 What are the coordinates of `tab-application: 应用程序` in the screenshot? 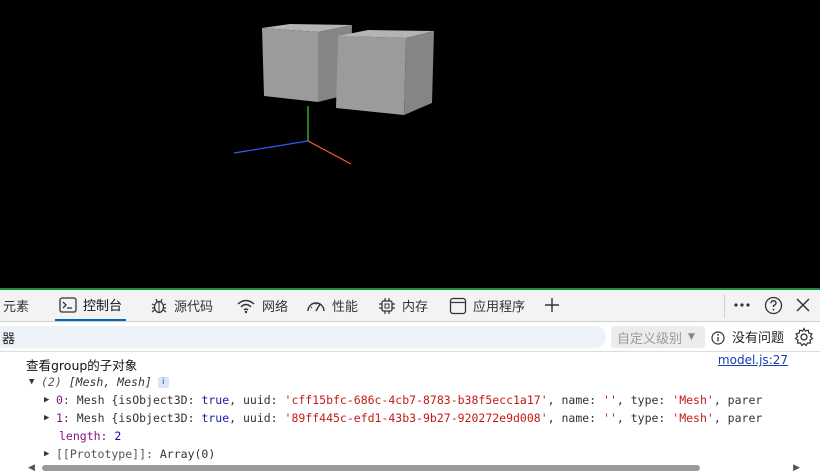 It's located at (487, 305).